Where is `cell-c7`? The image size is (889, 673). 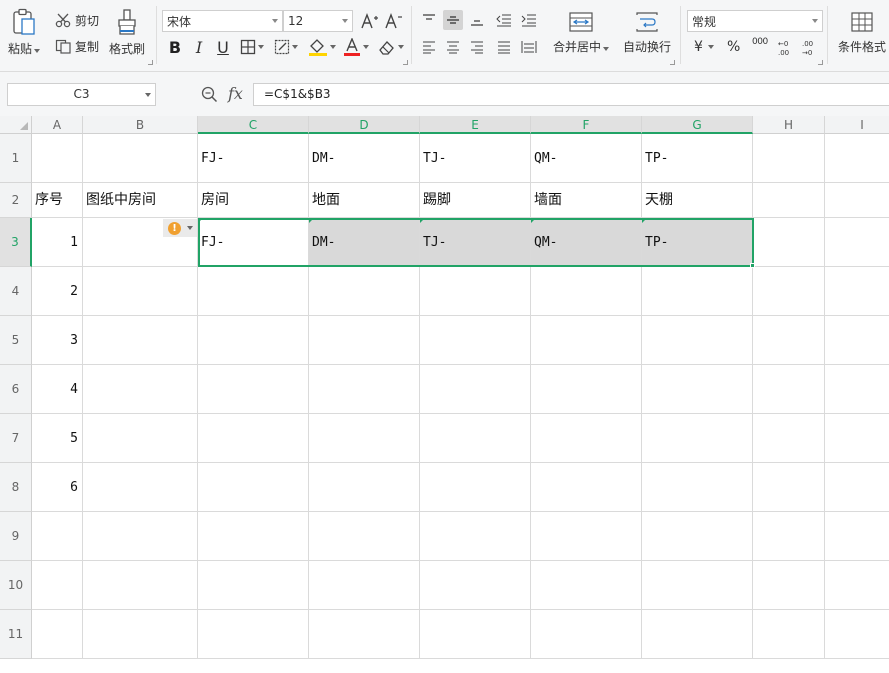
cell-c7 is located at coordinates (253, 438).